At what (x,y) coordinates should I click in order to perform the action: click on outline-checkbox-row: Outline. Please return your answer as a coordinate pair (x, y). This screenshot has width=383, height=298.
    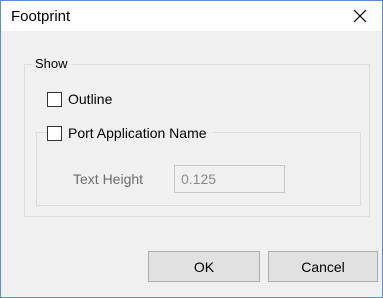
    Looking at the image, I should click on (79, 99).